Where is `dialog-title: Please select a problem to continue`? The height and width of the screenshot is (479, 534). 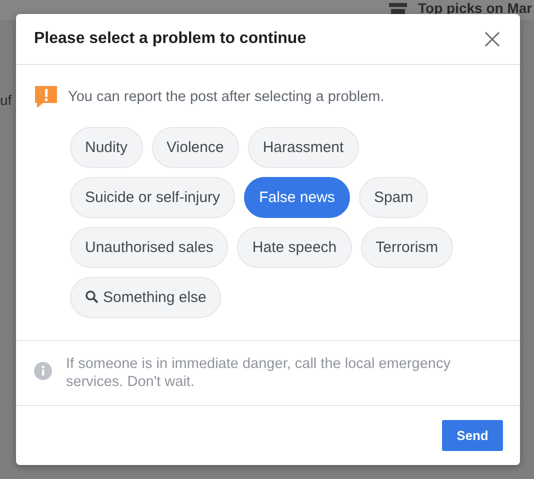
dialog-title: Please select a problem to continue is located at coordinates (170, 39).